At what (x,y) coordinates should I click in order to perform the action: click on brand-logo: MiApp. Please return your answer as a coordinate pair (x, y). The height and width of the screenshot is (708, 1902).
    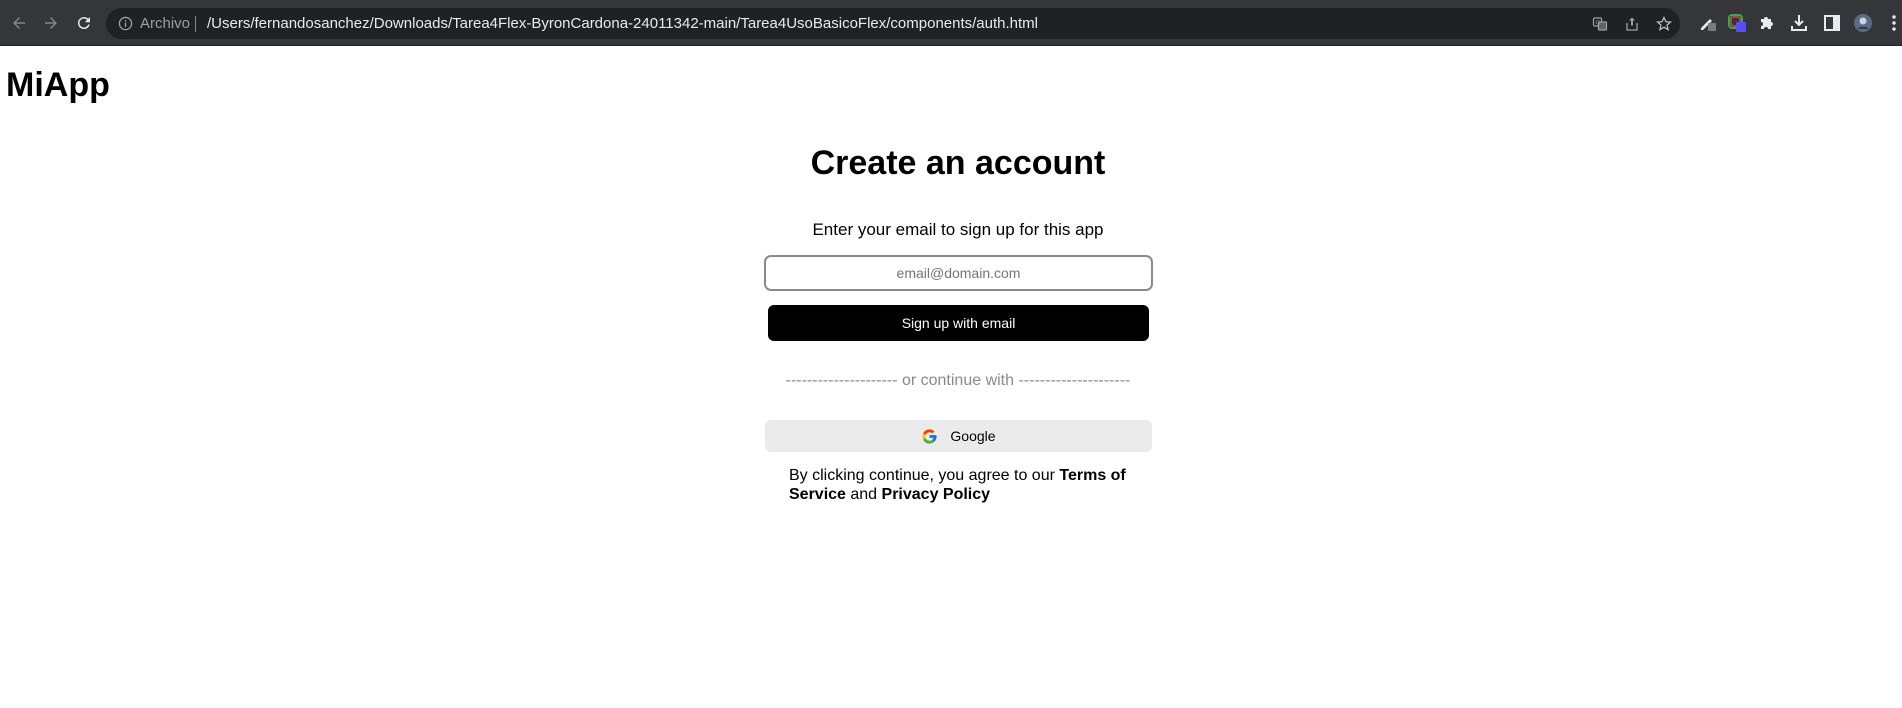
    Looking at the image, I should click on (58, 85).